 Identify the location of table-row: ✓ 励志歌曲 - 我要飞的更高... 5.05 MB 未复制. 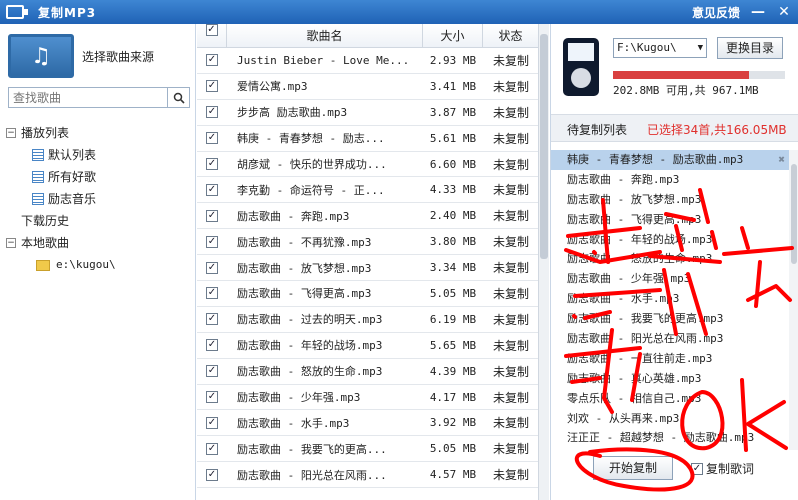
(373, 449).